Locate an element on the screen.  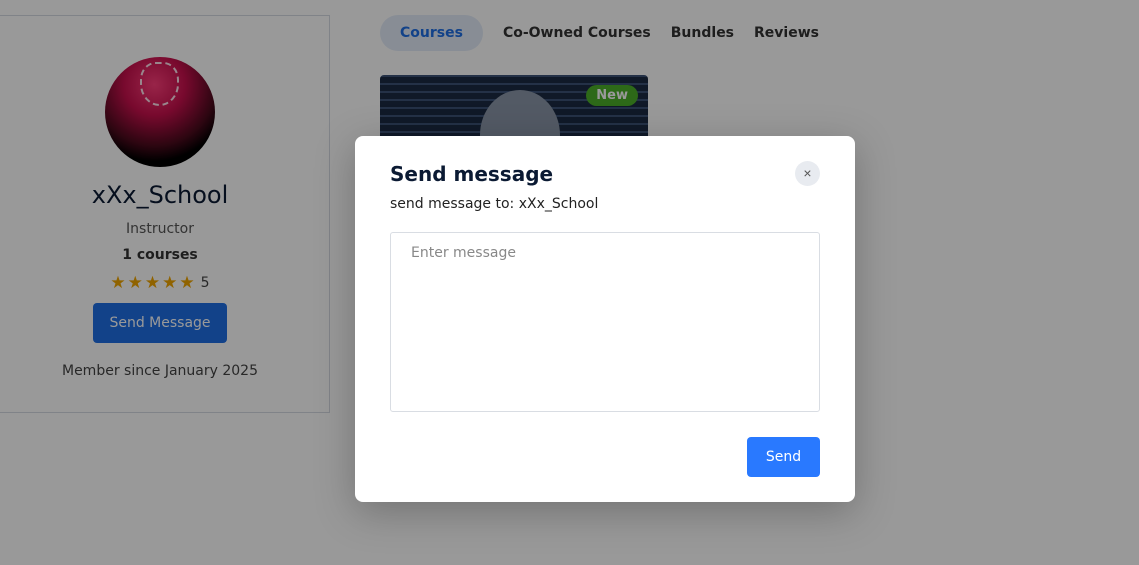
modal-title: Send message is located at coordinates (472, 174).